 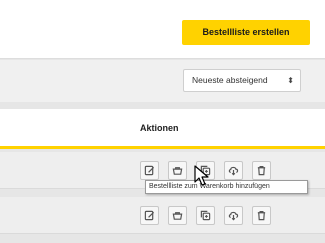 I want to click on actions-column-header: Aktionen, so click(x=159, y=128).